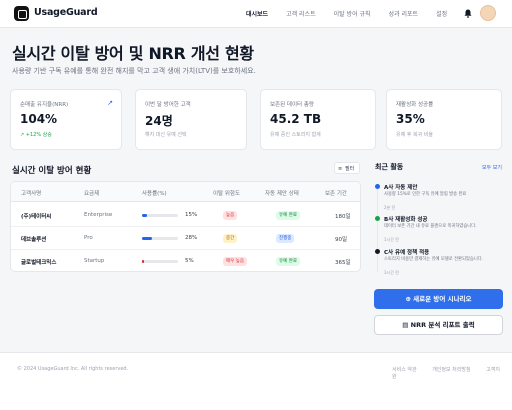 This screenshot has height=410, width=512. Describe the element at coordinates (430, 226) in the screenshot. I see `activity-desc: 데이터 보존 기간 내 유료 플랜으로 복귀하였습니다.` at that location.